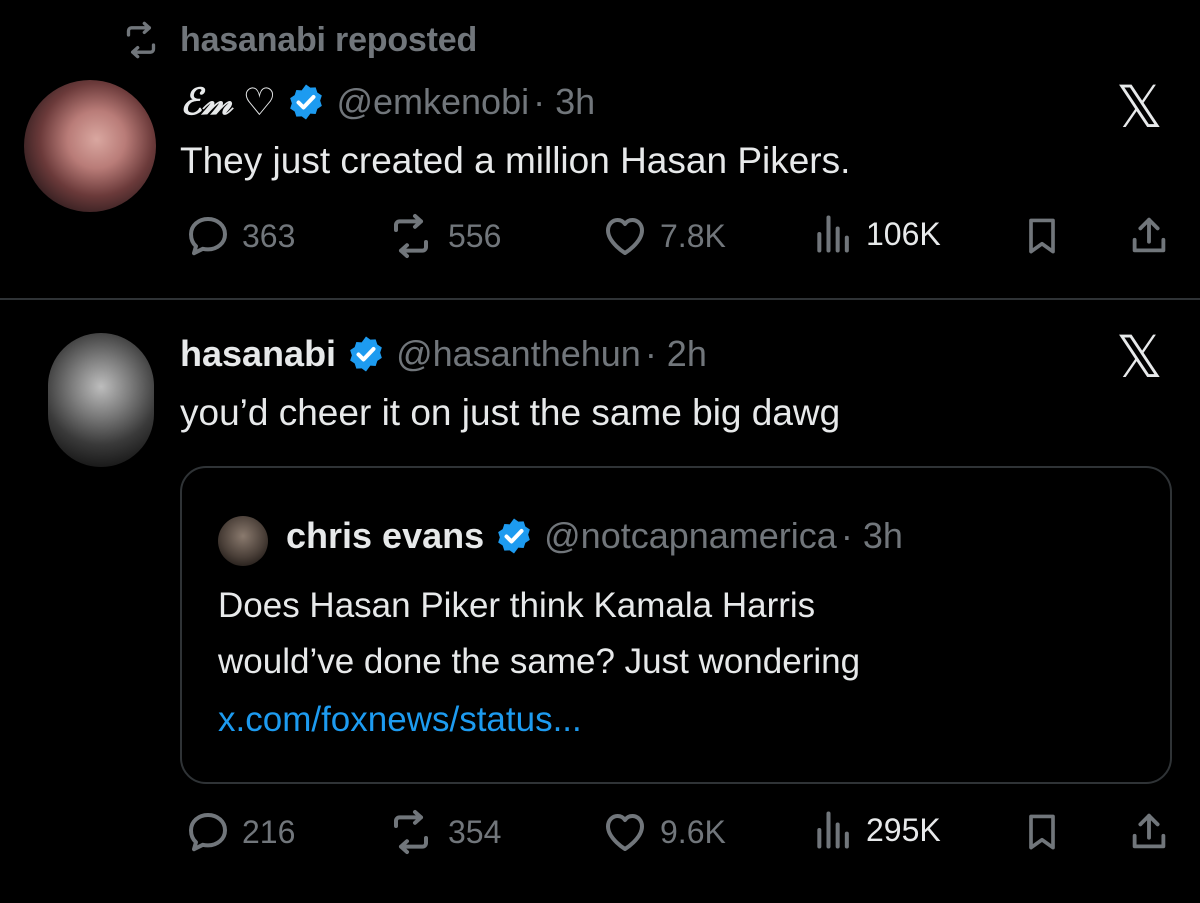 The width and height of the screenshot is (1200, 903). I want to click on tweet2-header: hasanabi @hasanthehun · 2h, so click(443, 354).